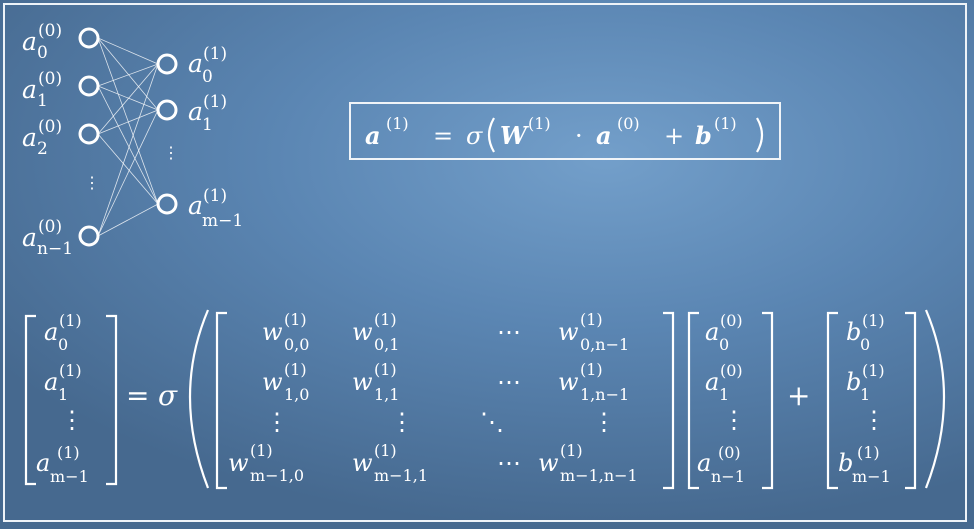 The height and width of the screenshot is (529, 974). I want to click on bias-vdots: ⋮, so click(874, 420).